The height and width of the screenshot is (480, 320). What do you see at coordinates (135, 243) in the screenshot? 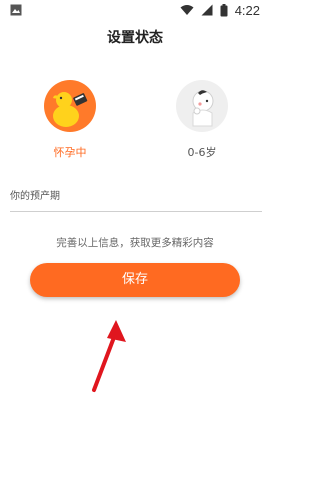
I see `hint-text: 完善以上信息，获取更多精彩内容` at bounding box center [135, 243].